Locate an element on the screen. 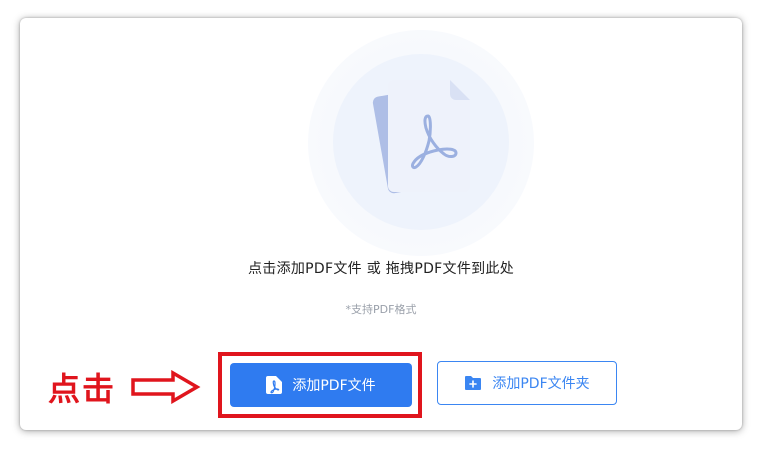  annotation-click-label: 点击 is located at coordinates (82, 389).